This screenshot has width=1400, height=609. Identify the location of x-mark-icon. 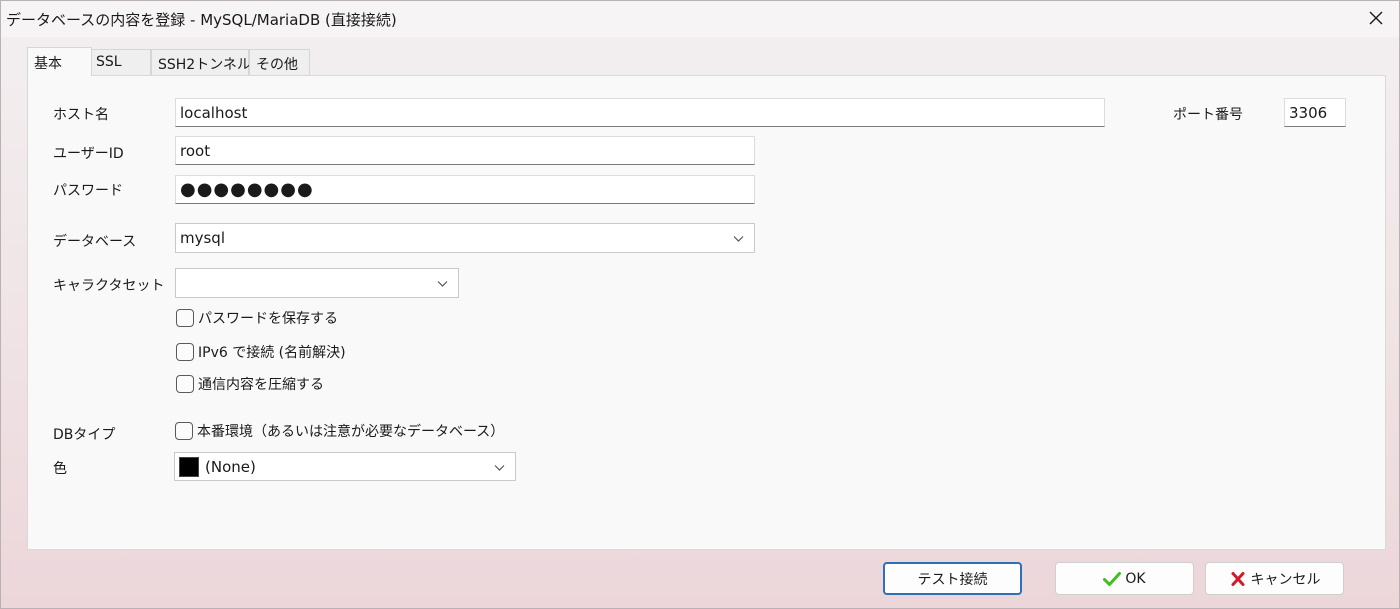
(1237, 578).